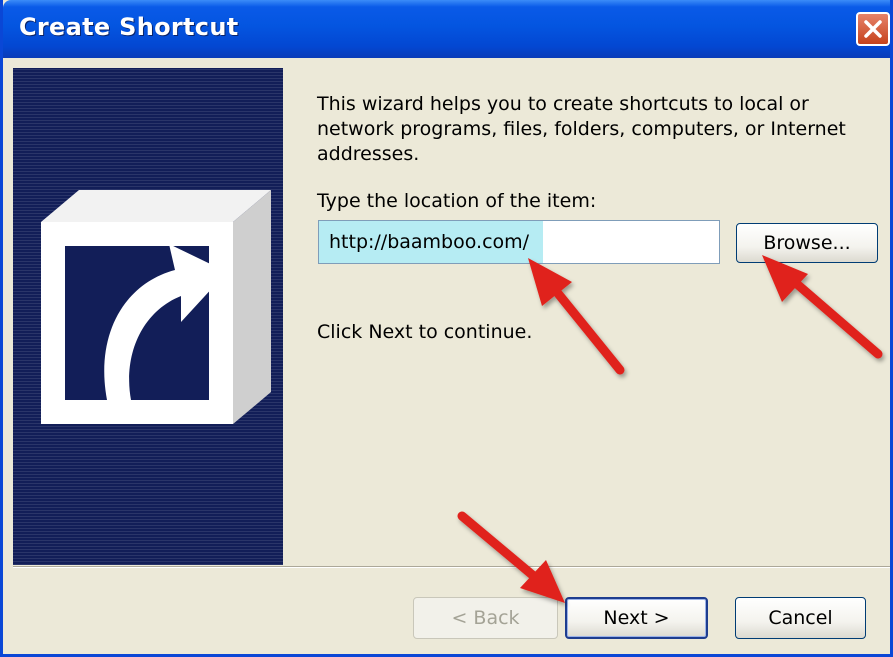 This screenshot has width=893, height=657. I want to click on location-value: http://baamboo.com/, so click(429, 242).